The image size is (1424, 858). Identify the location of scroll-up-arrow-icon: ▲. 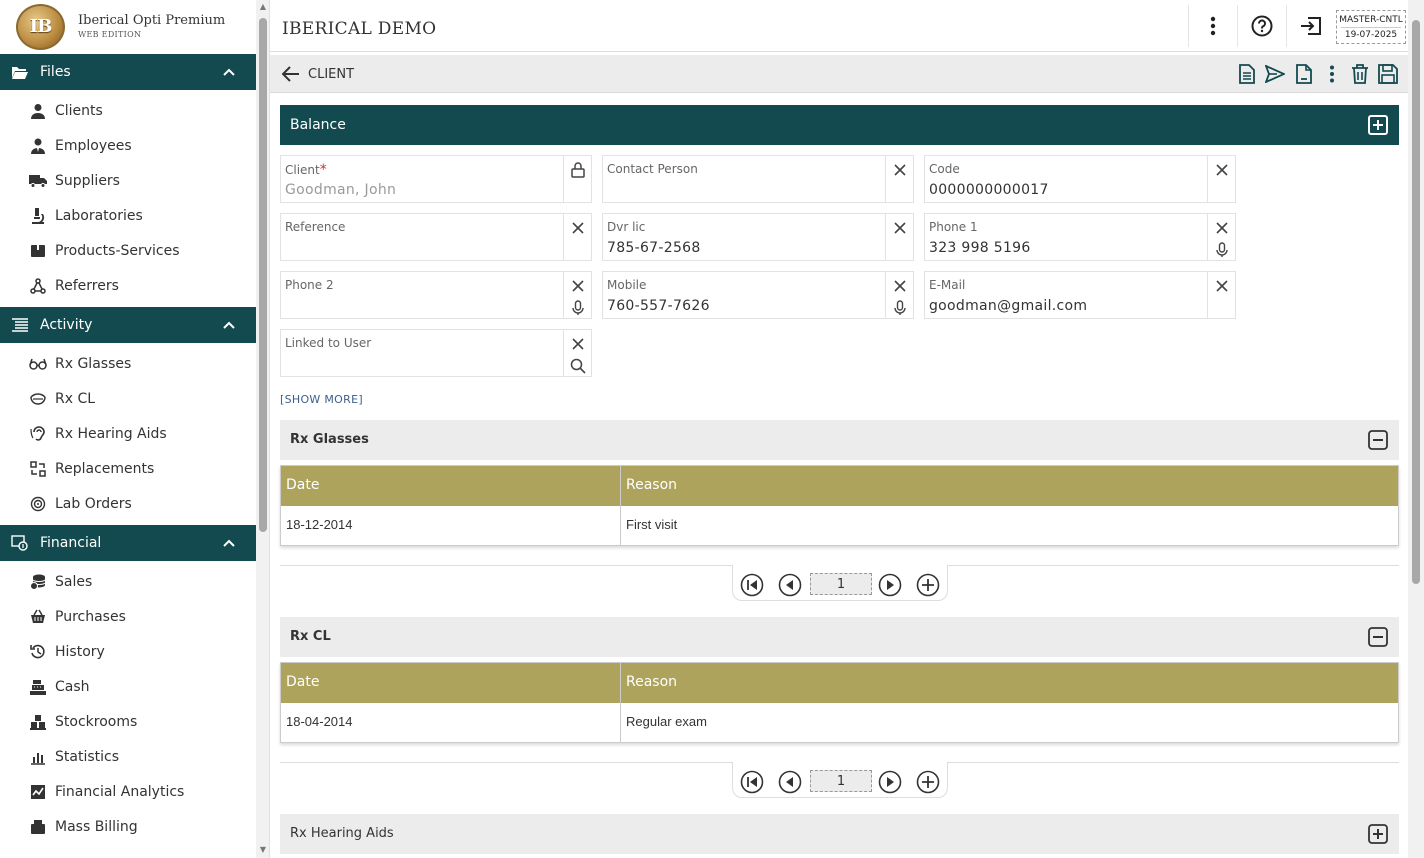
(263, 7).